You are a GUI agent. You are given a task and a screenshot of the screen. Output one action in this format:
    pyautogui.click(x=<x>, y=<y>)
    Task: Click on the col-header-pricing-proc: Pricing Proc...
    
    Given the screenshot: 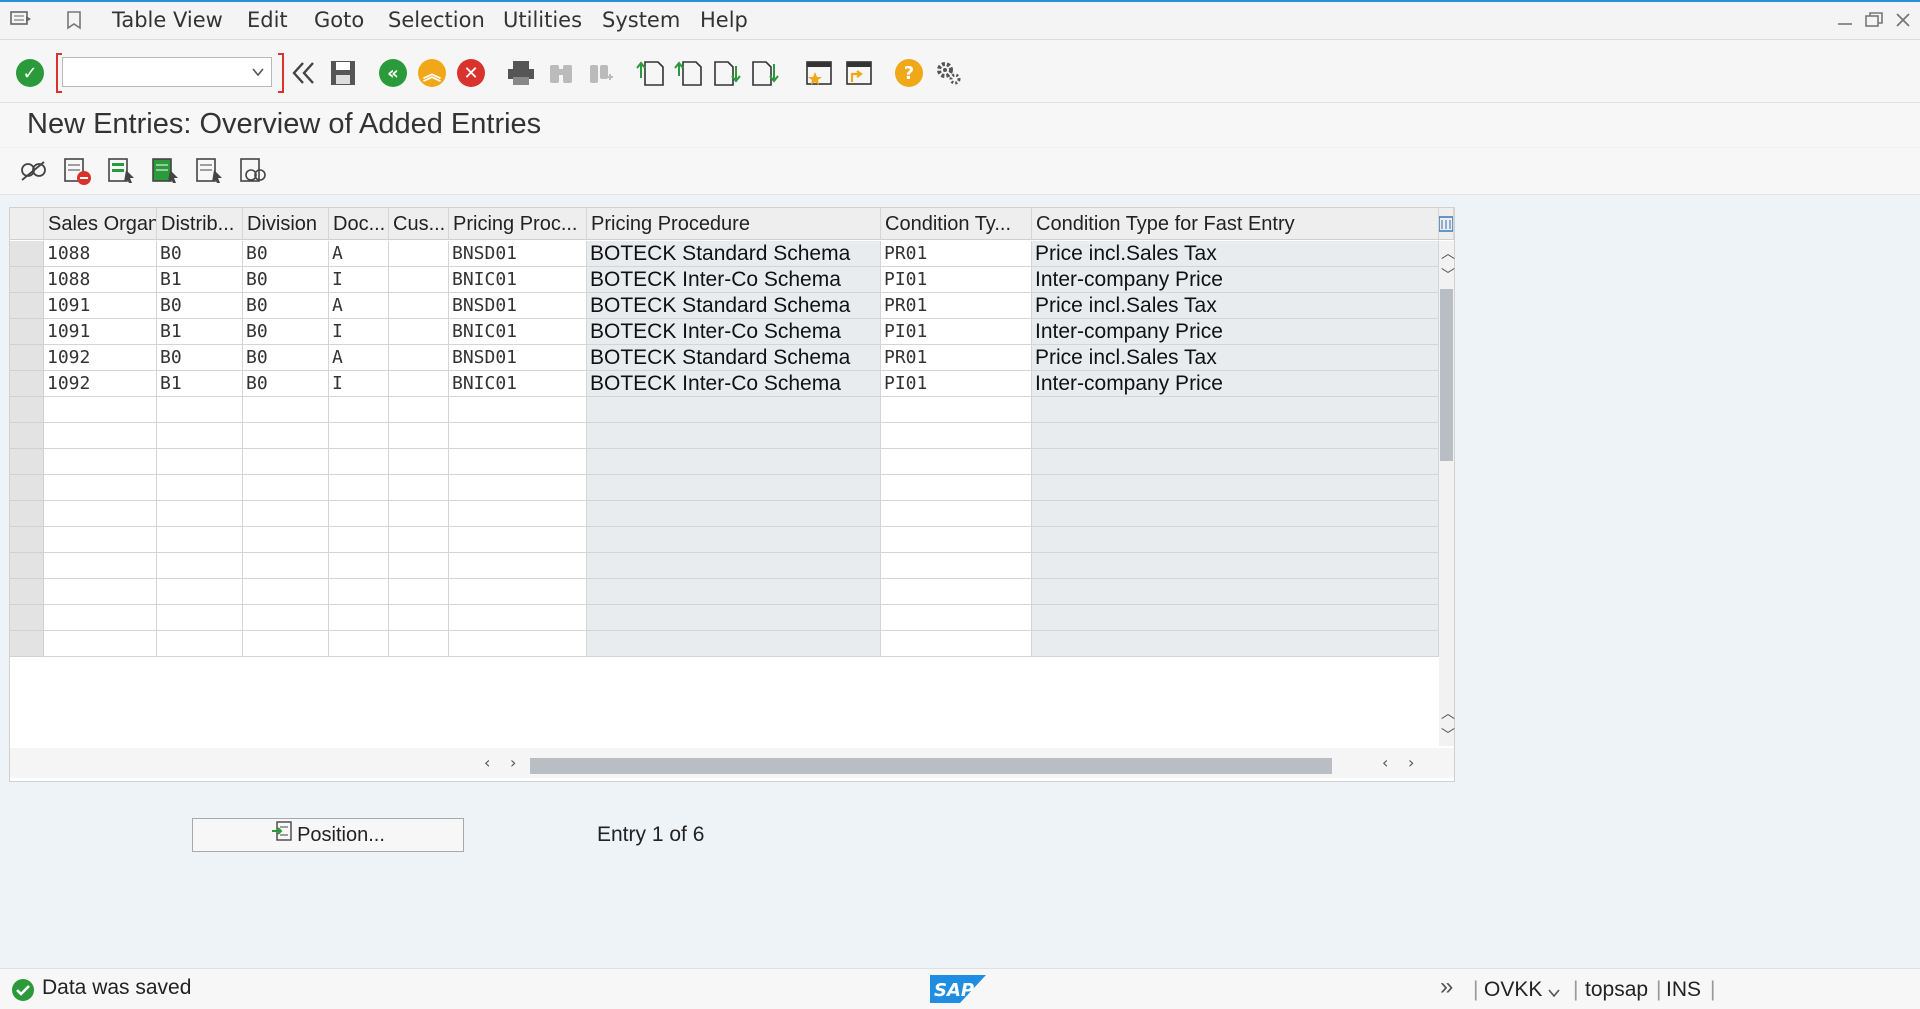 What is the action you would take?
    pyautogui.click(x=518, y=224)
    